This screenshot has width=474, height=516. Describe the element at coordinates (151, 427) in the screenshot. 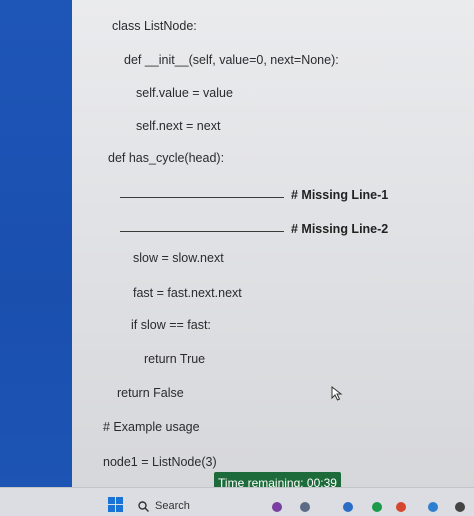

I see `code-line-example-comment: # Example usage` at that location.